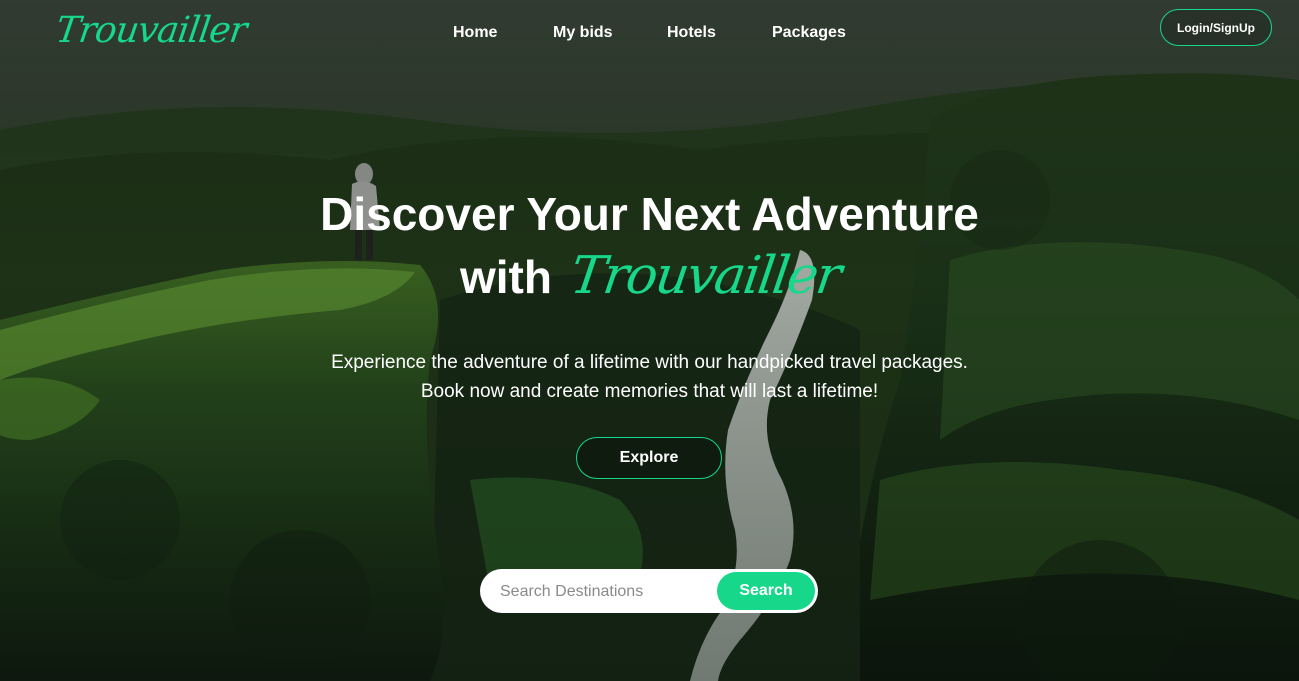  Describe the element at coordinates (593, 33) in the screenshot. I see `nav-link-my-bids: My bids` at that location.